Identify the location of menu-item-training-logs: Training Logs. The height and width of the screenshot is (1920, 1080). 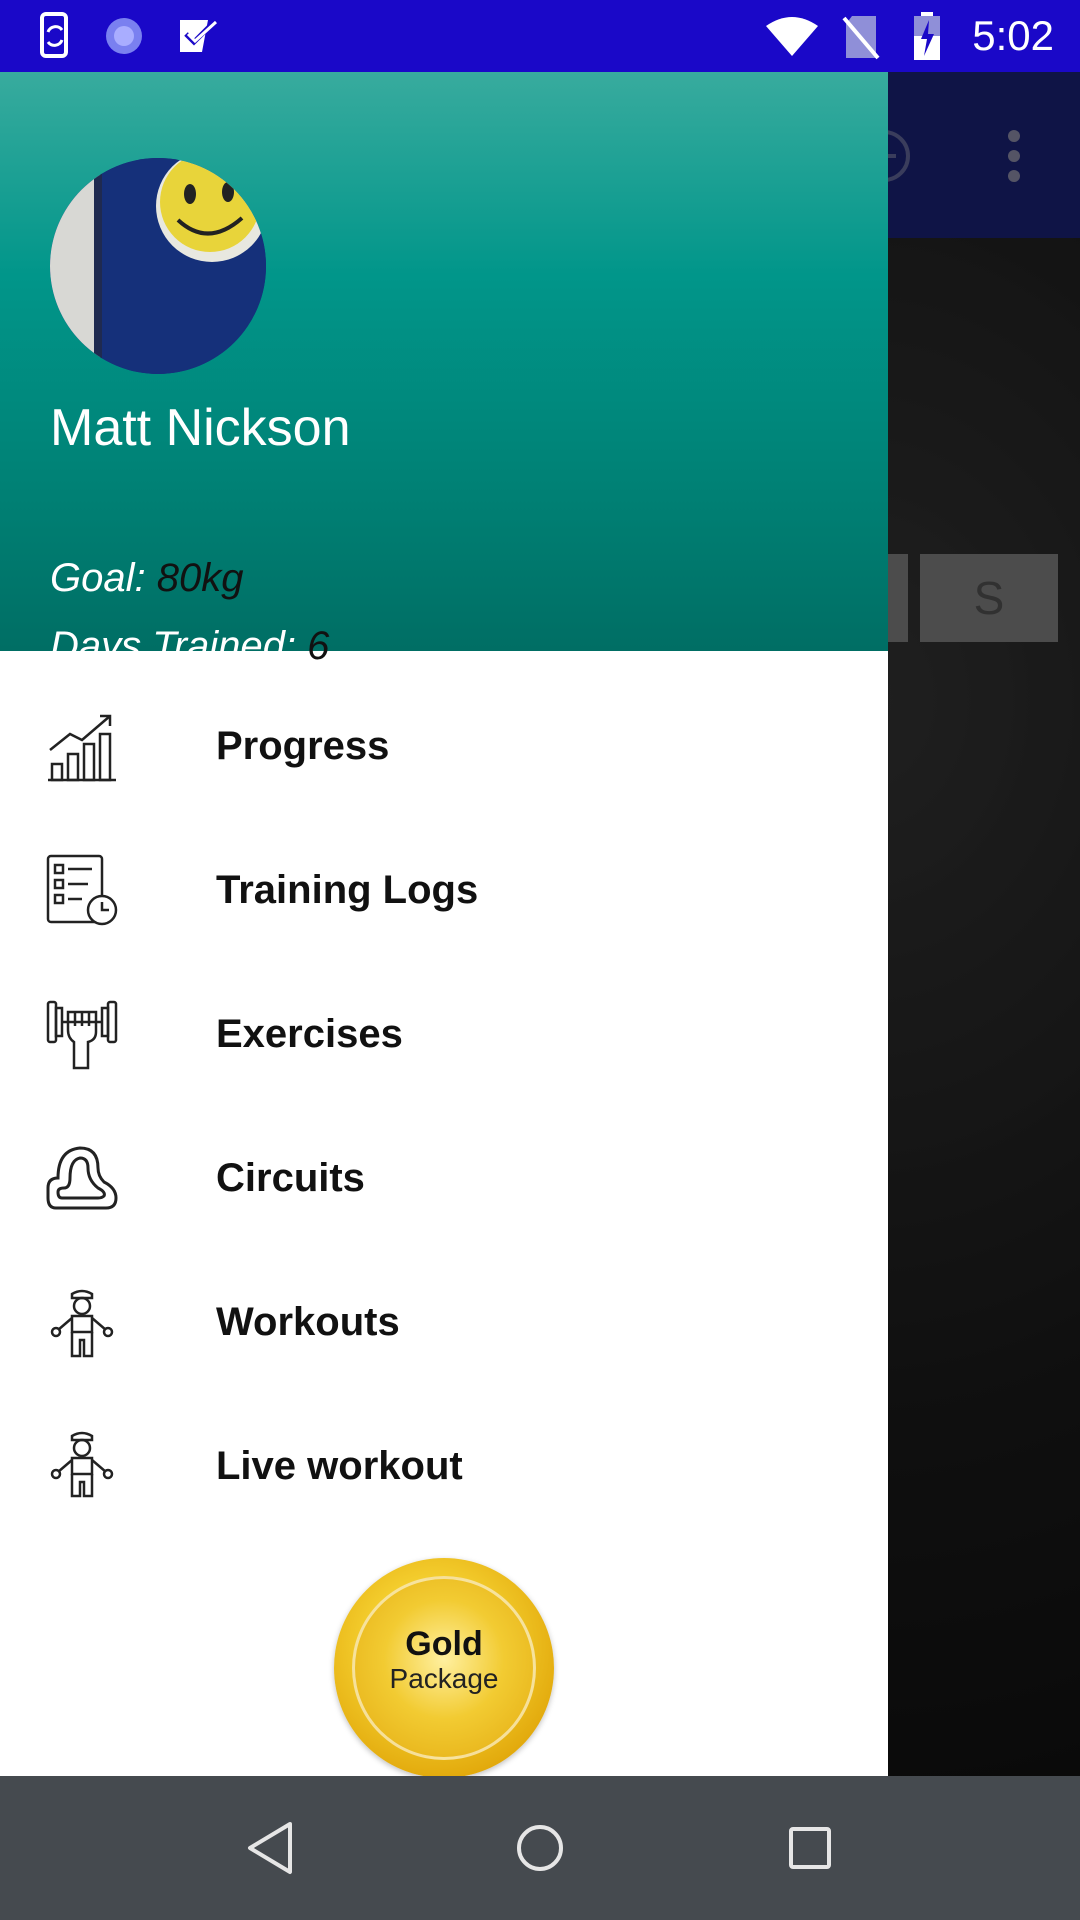
(444, 890).